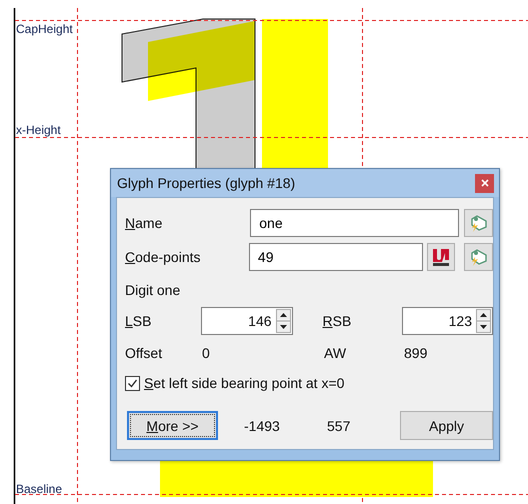  I want to click on field-label: LSB, so click(138, 321).